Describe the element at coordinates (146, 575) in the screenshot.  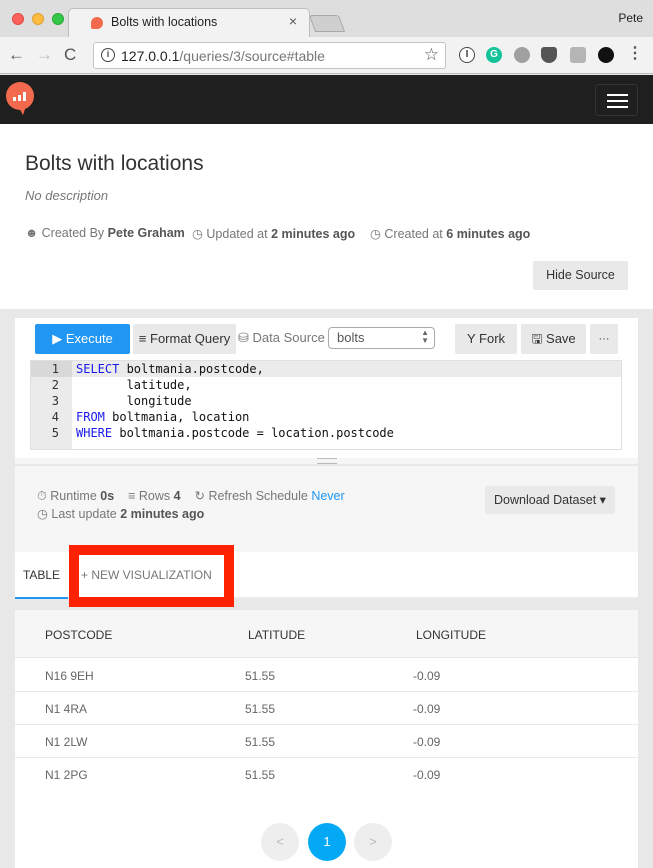
I see `tab-new-visualization: + NEW VISUALIZATION` at that location.